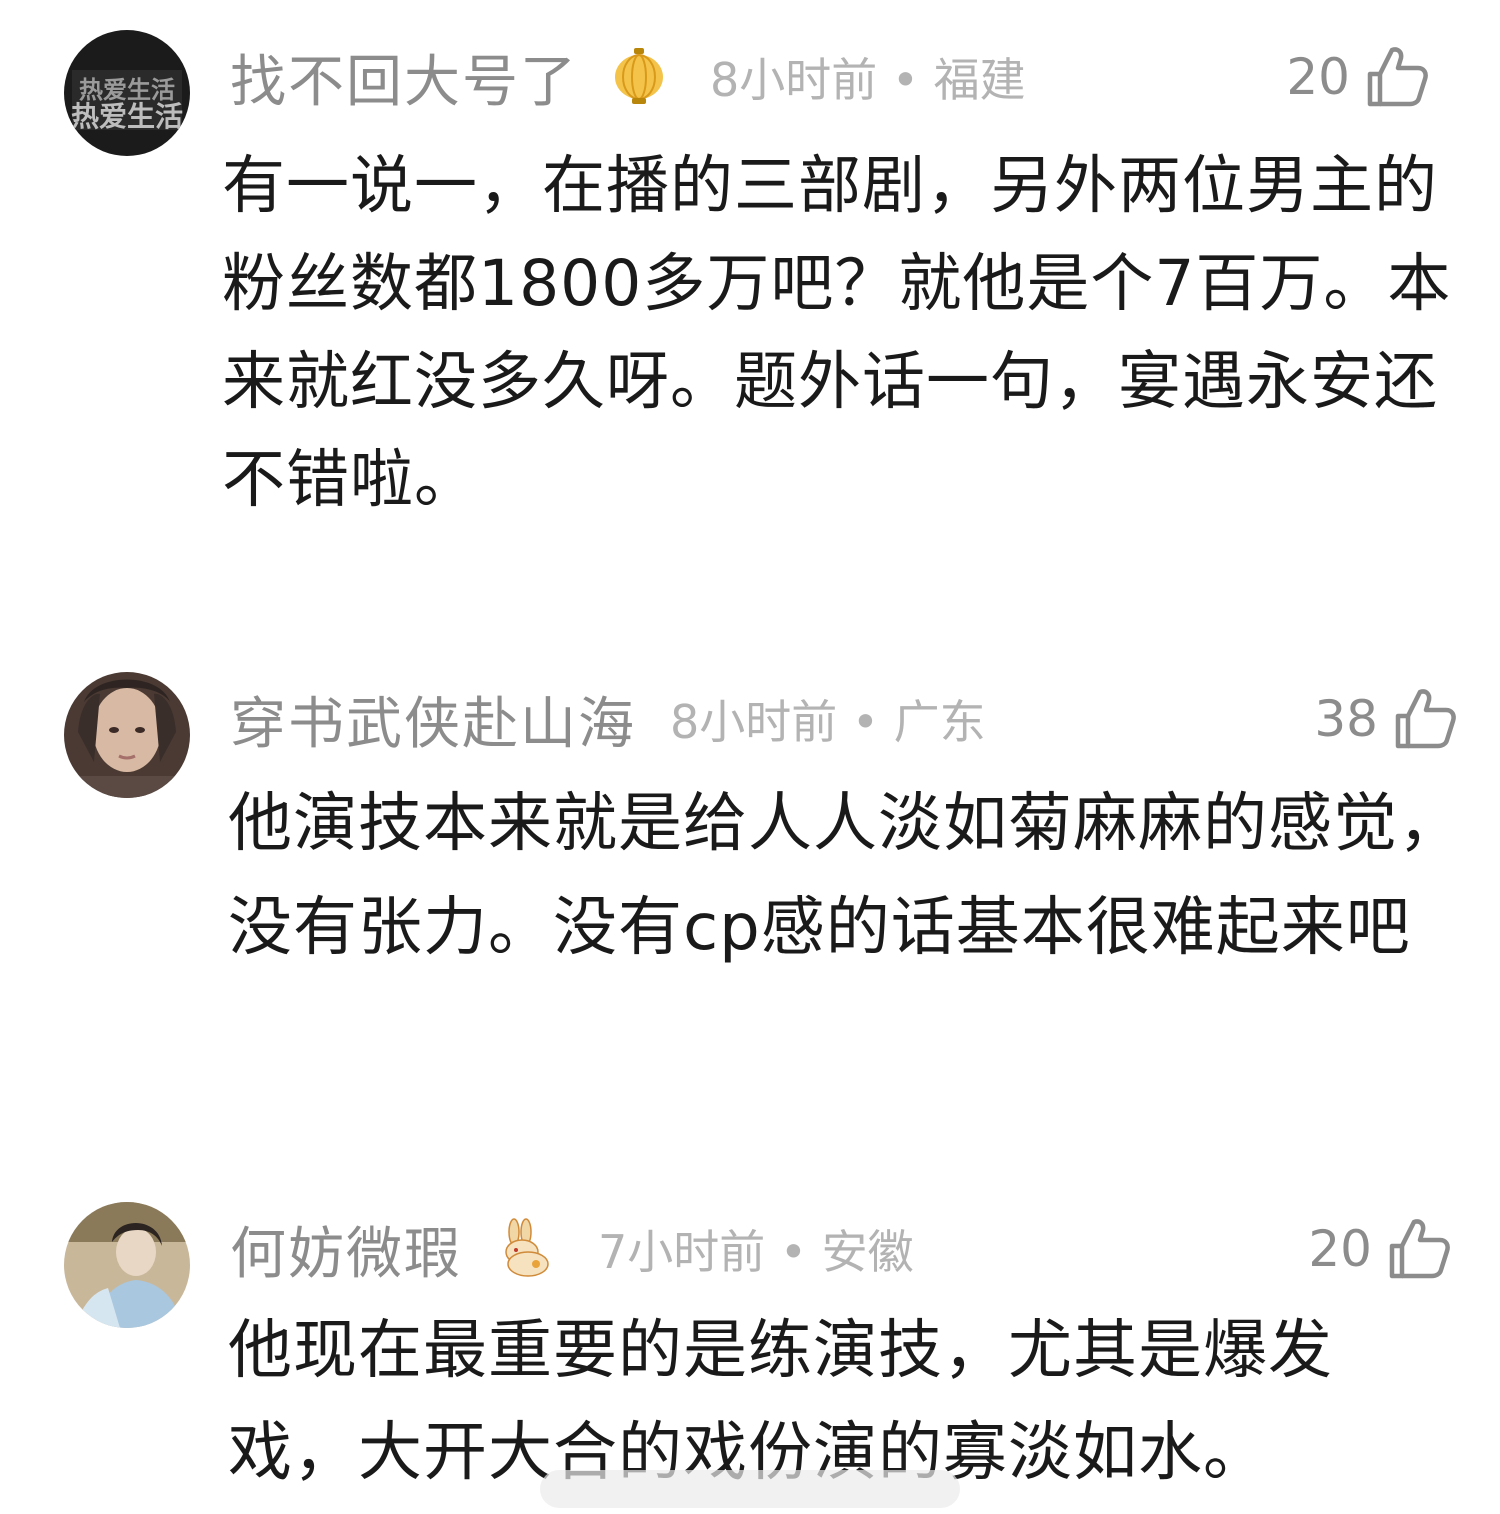 The width and height of the screenshot is (1500, 1514). What do you see at coordinates (979, 80) in the screenshot?
I see `comment-location: 福建` at bounding box center [979, 80].